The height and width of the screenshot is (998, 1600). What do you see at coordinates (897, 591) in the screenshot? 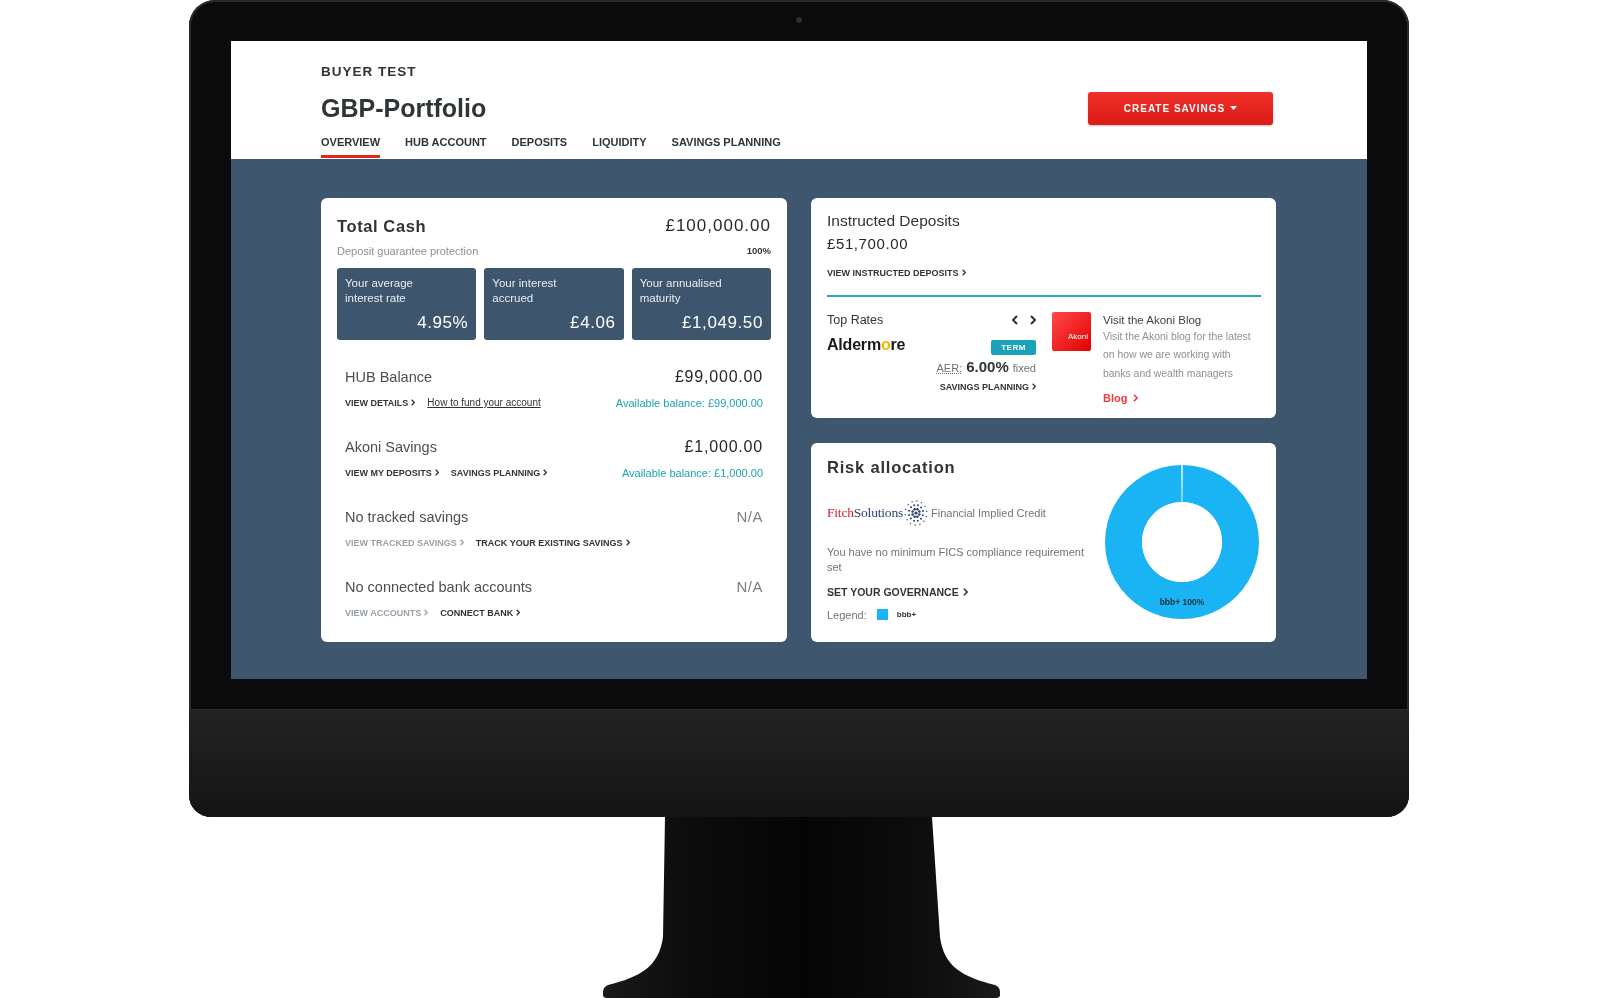
I see `action-link: SET YOUR GOVERNANCE` at bounding box center [897, 591].